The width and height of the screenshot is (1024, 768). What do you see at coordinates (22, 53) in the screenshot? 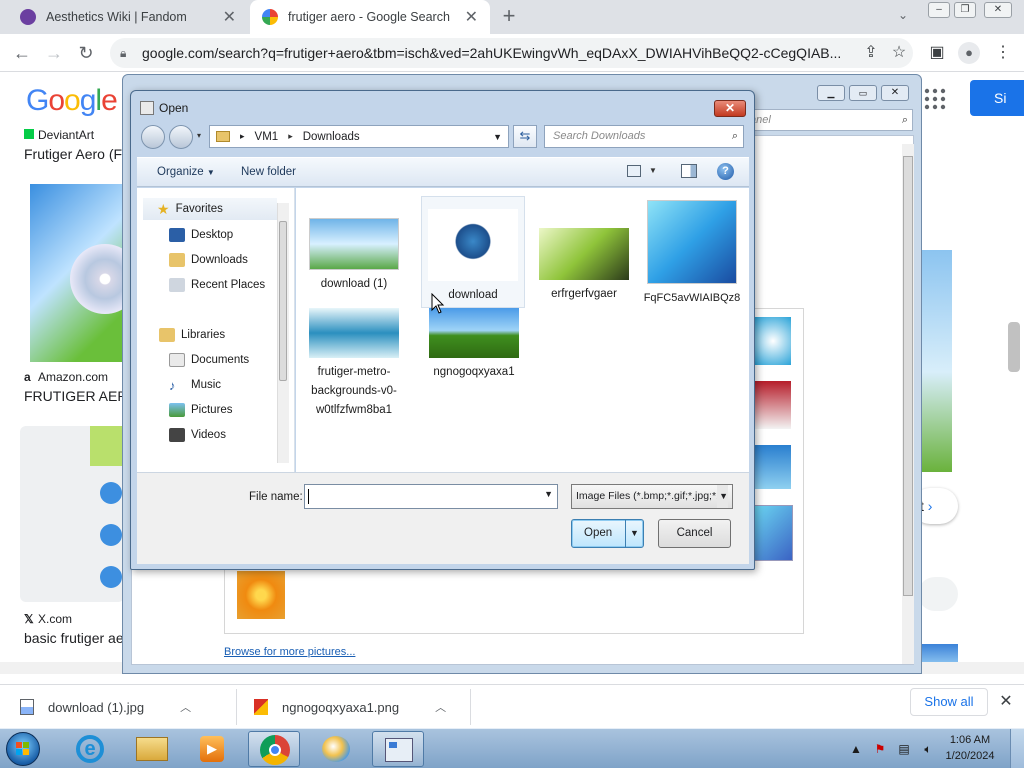
I see `back-icon: ←` at bounding box center [22, 53].